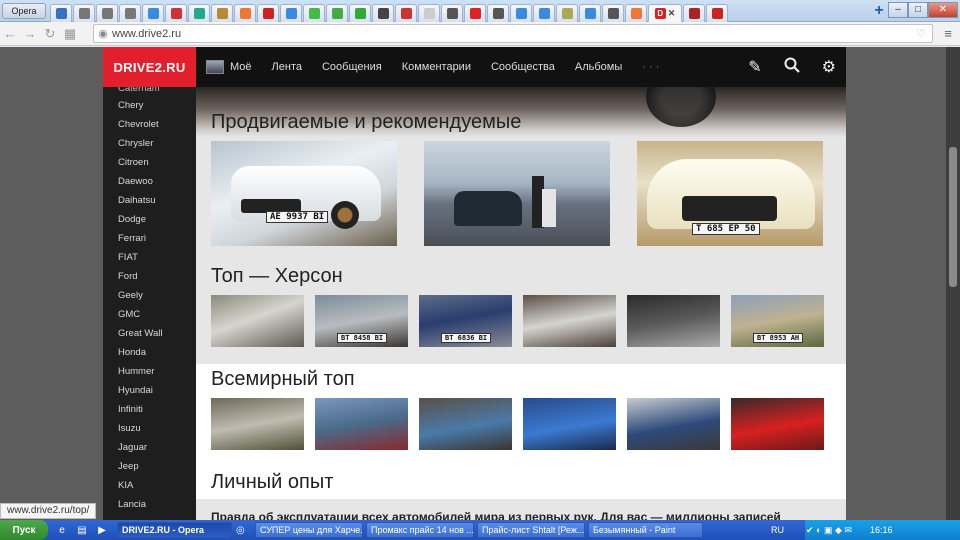 This screenshot has height=540, width=960. What do you see at coordinates (10, 33) in the screenshot?
I see `back-icon: ←` at bounding box center [10, 33].